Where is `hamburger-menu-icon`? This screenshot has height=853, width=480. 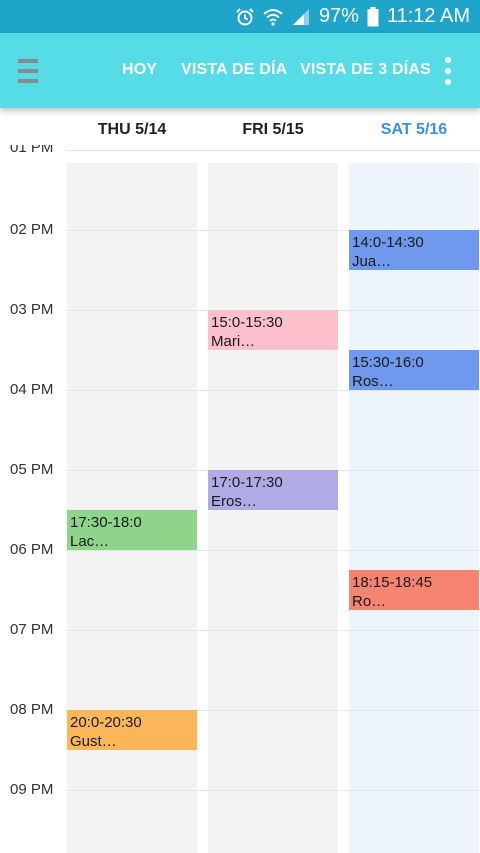
hamburger-menu-icon is located at coordinates (28, 71).